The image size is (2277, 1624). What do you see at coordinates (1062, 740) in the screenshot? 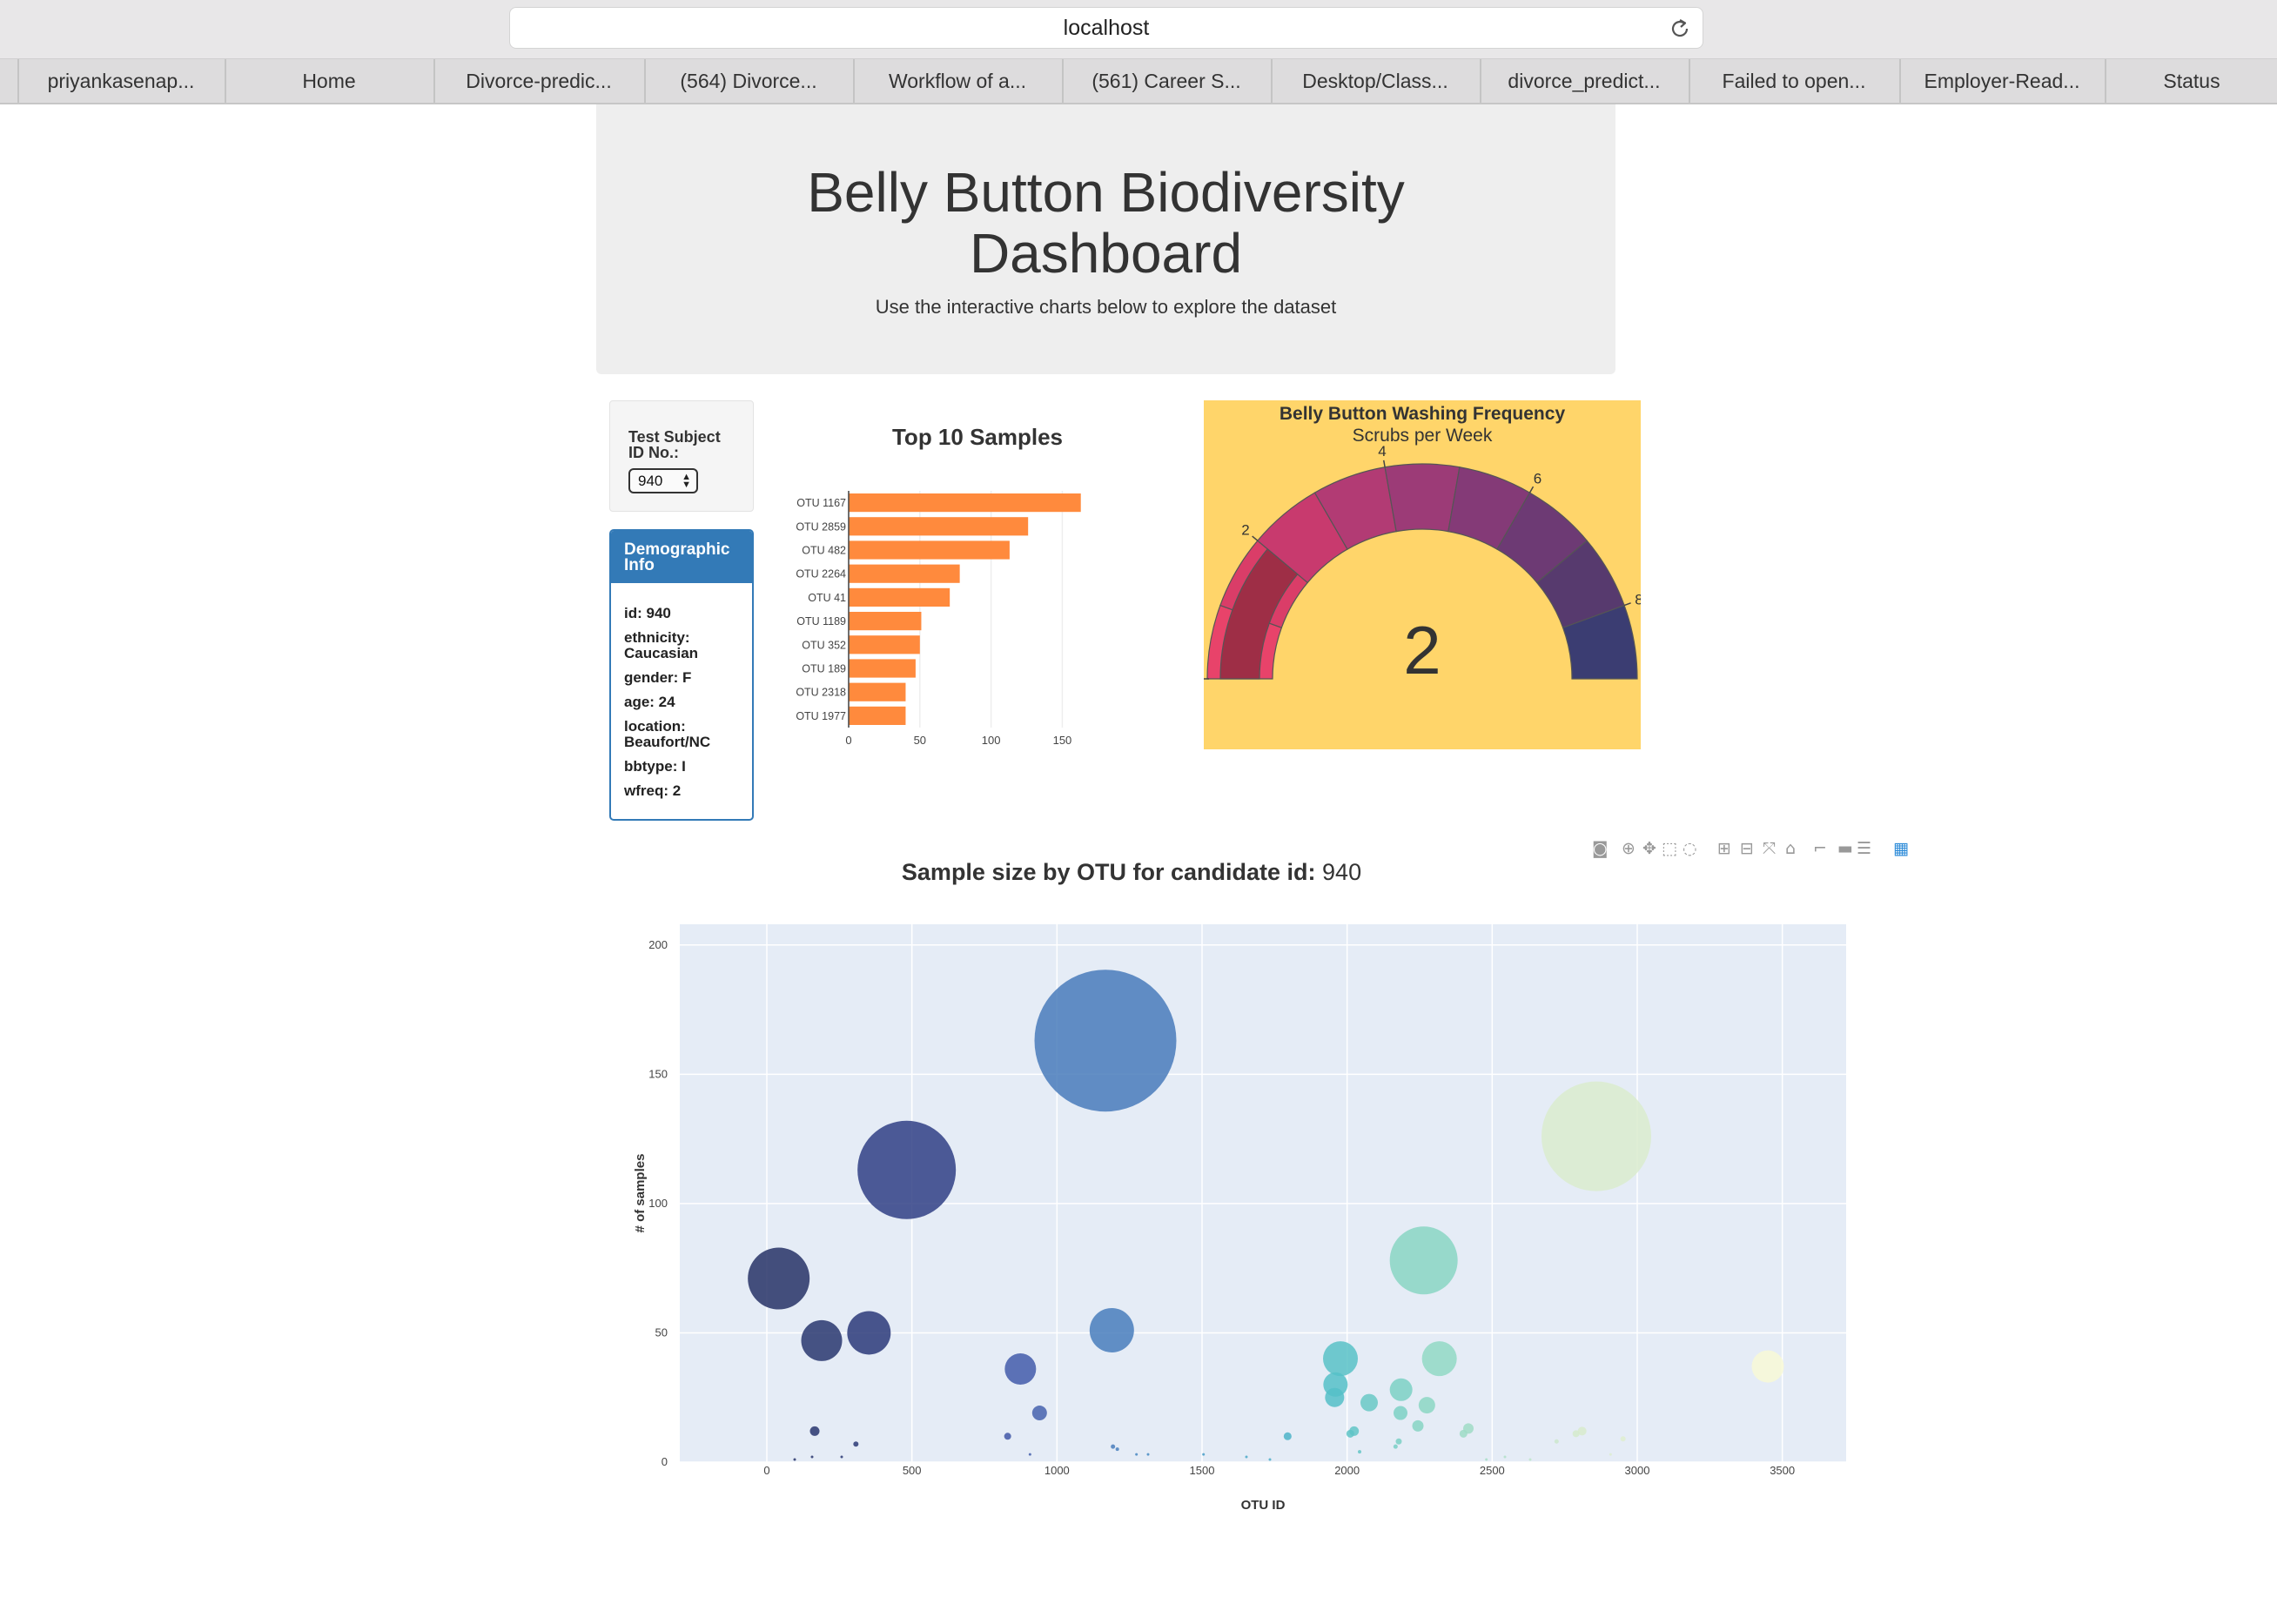
I see `bar-x-tick-label: 150` at bounding box center [1062, 740].